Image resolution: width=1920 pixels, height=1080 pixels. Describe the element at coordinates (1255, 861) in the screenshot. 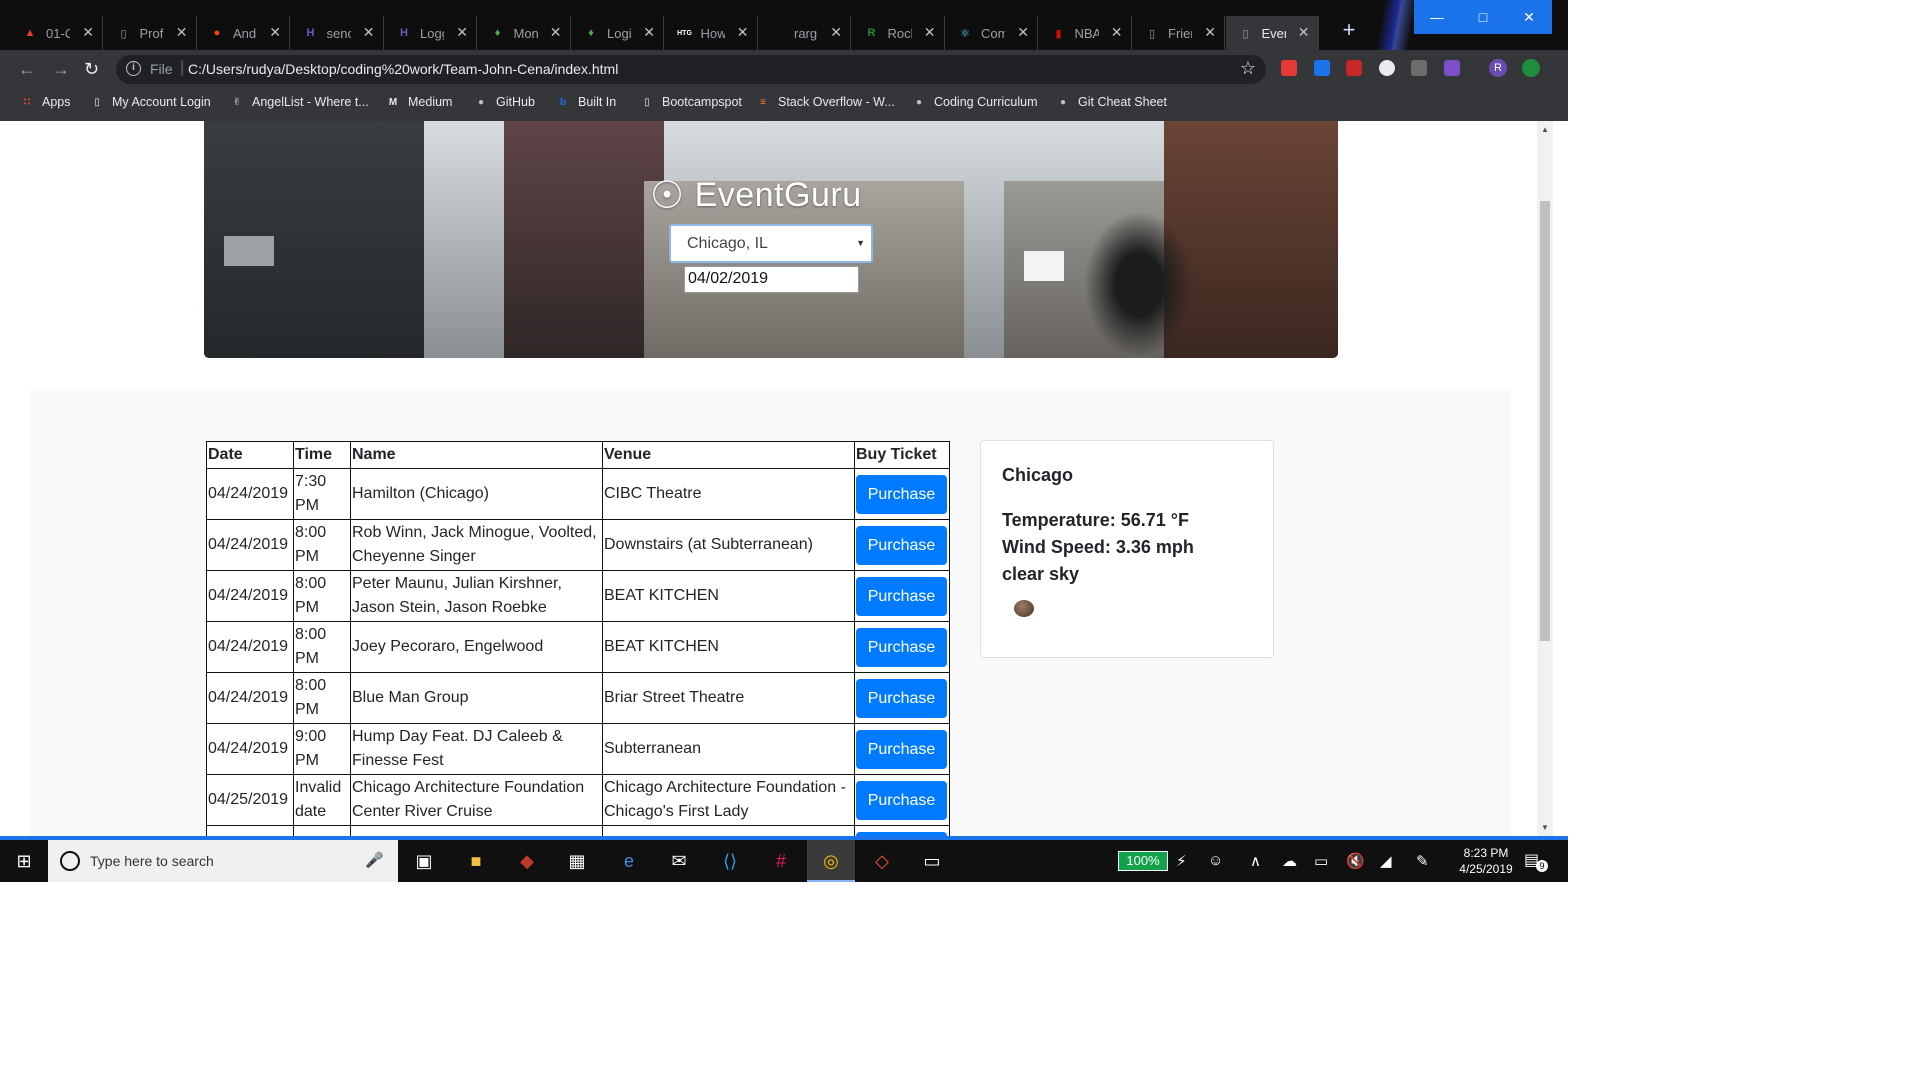

I see `chevron-up-icon: ∧` at that location.